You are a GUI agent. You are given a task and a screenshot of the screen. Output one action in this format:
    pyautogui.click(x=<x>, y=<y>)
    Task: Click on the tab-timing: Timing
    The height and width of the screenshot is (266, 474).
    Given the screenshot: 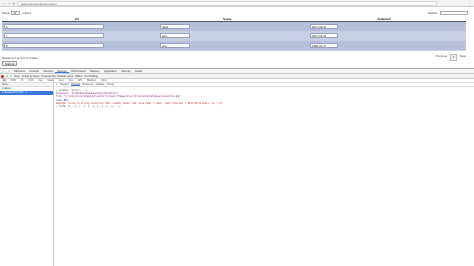 What is the action you would take?
    pyautogui.click(x=110, y=84)
    